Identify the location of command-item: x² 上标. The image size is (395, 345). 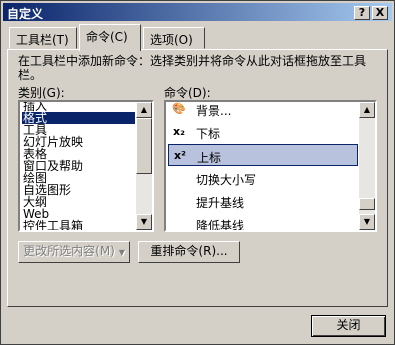
(263, 155).